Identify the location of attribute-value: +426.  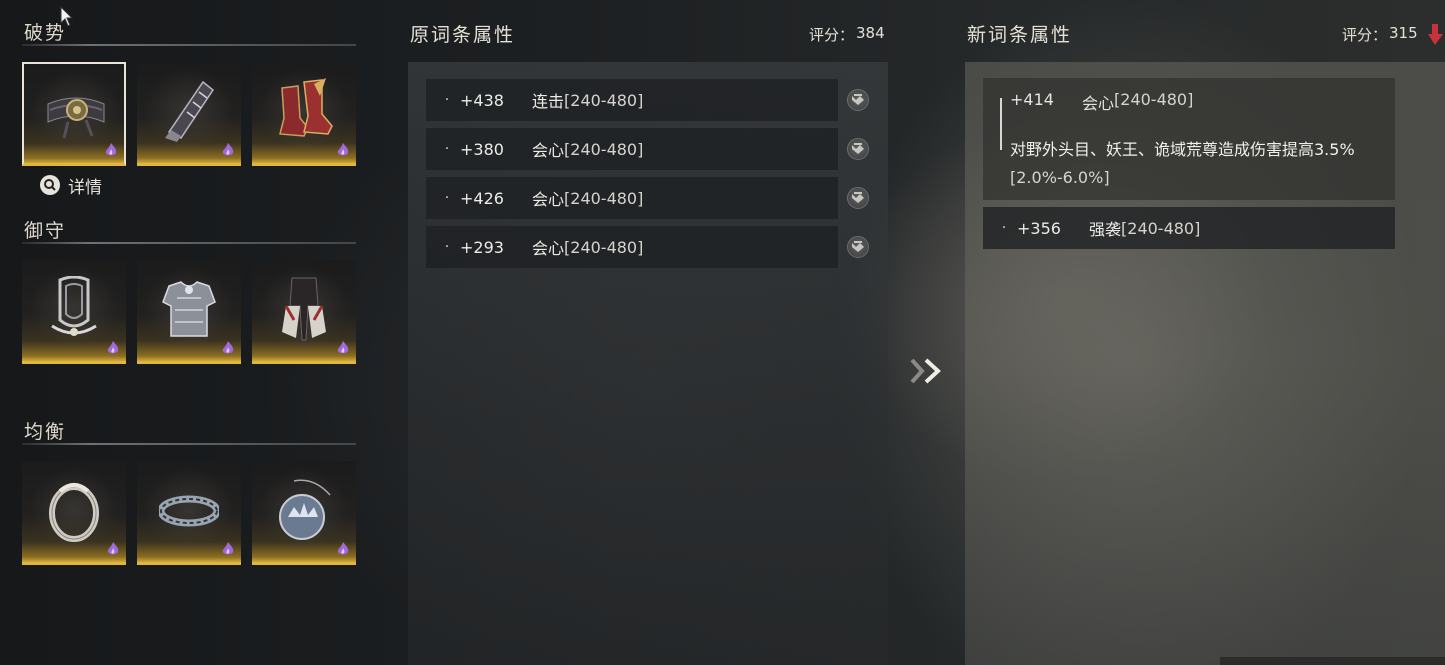
(482, 198).